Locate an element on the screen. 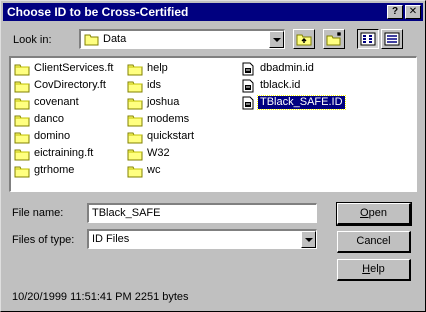 This screenshot has height=312, width=426. id-file-item: dbadmin.id is located at coordinates (296, 69).